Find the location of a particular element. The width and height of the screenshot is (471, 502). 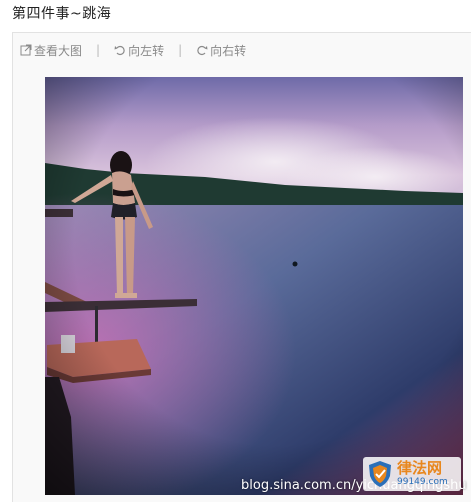

rotate-right-icon is located at coordinates (202, 50).